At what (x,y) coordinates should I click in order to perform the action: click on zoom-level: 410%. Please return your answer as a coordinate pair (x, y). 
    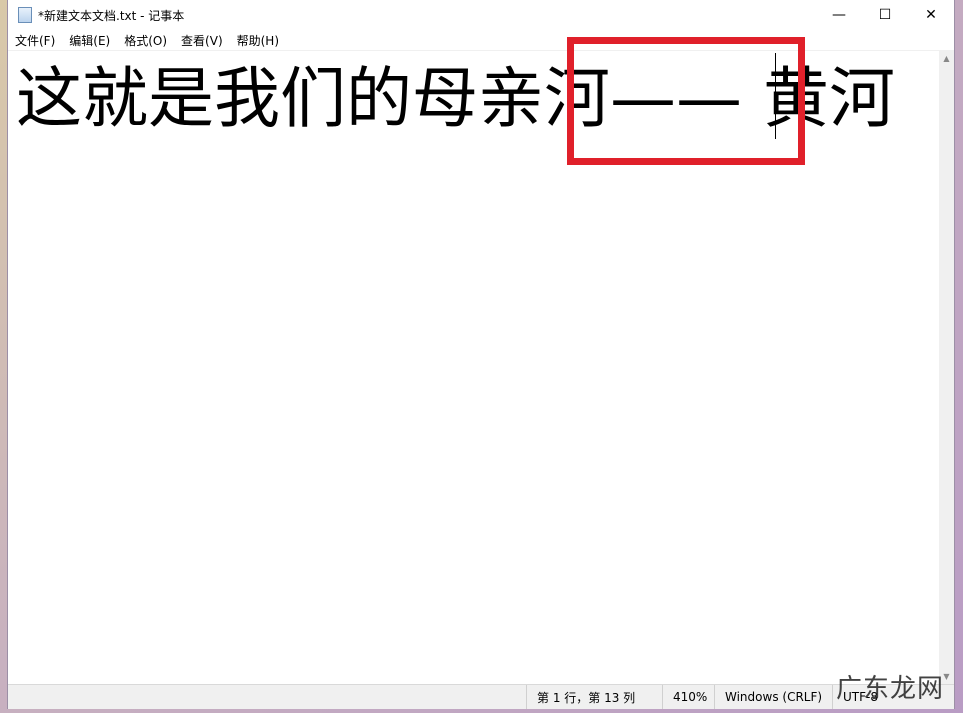
    Looking at the image, I should click on (688, 697).